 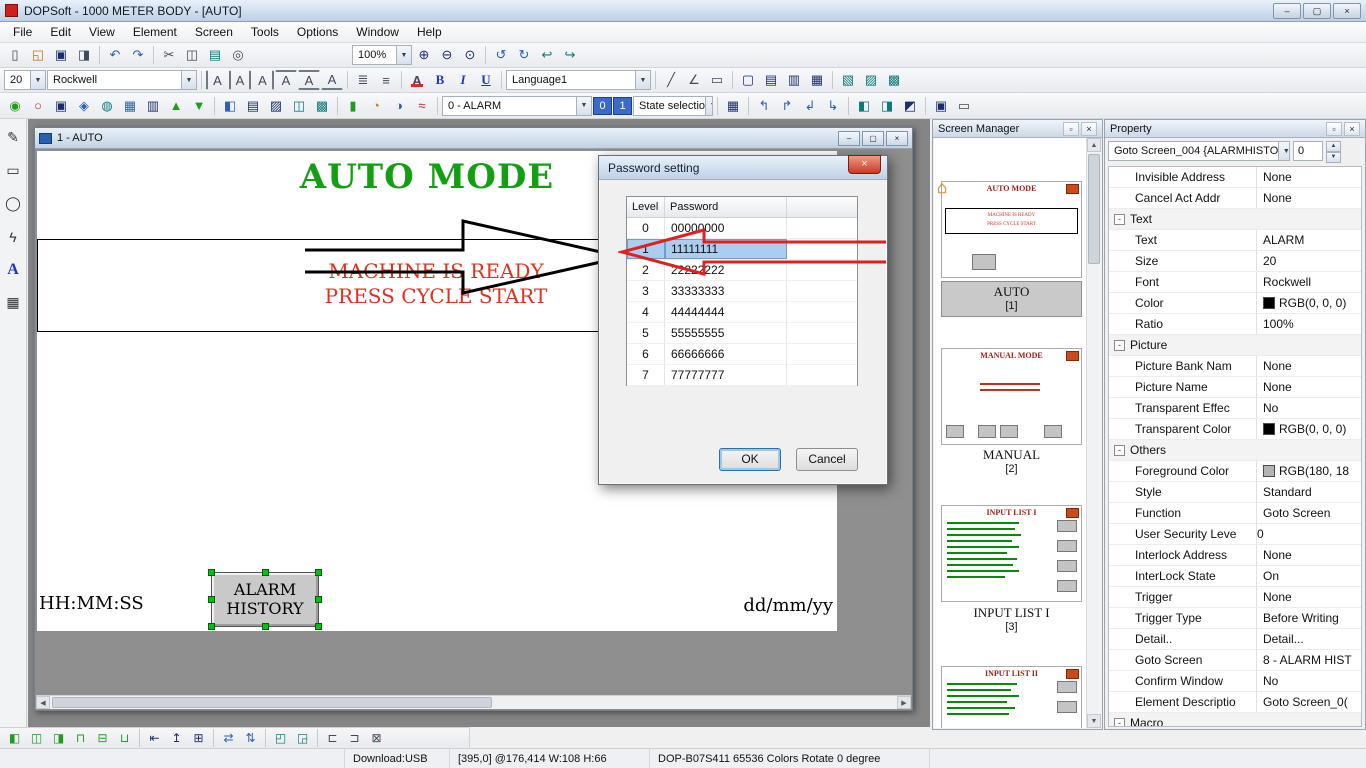 What do you see at coordinates (13, 302) in the screenshot?
I see `table-tool-icon: ▦` at bounding box center [13, 302].